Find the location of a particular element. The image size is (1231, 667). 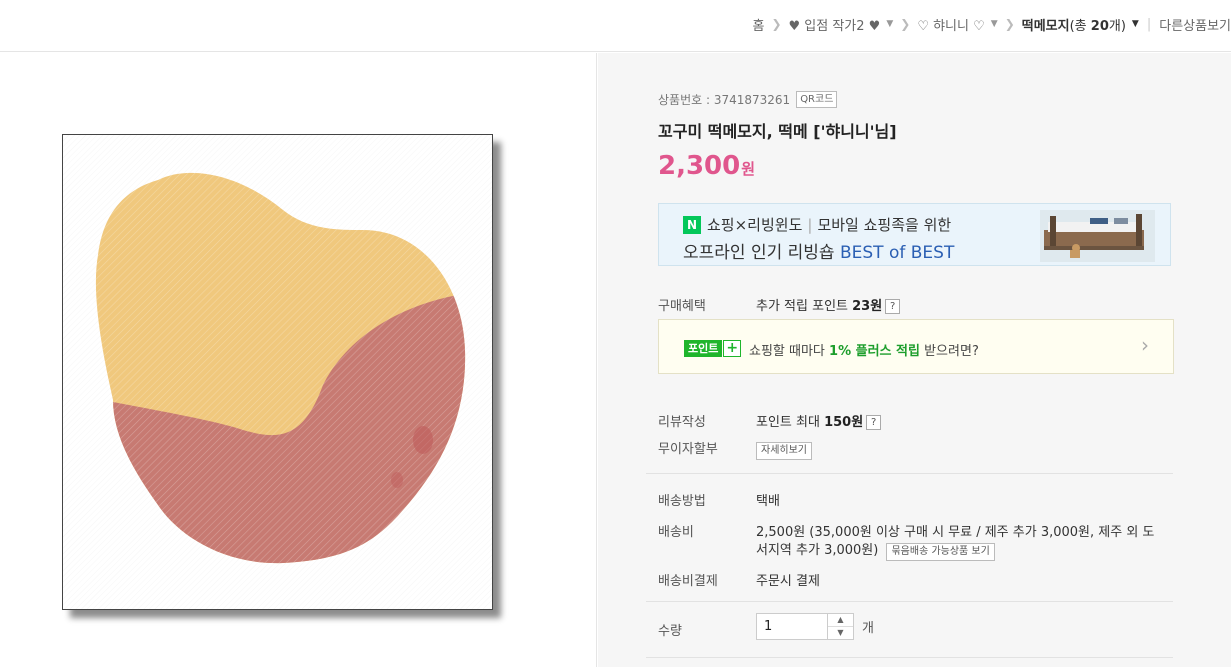

count-value: 20 is located at coordinates (1099, 26).